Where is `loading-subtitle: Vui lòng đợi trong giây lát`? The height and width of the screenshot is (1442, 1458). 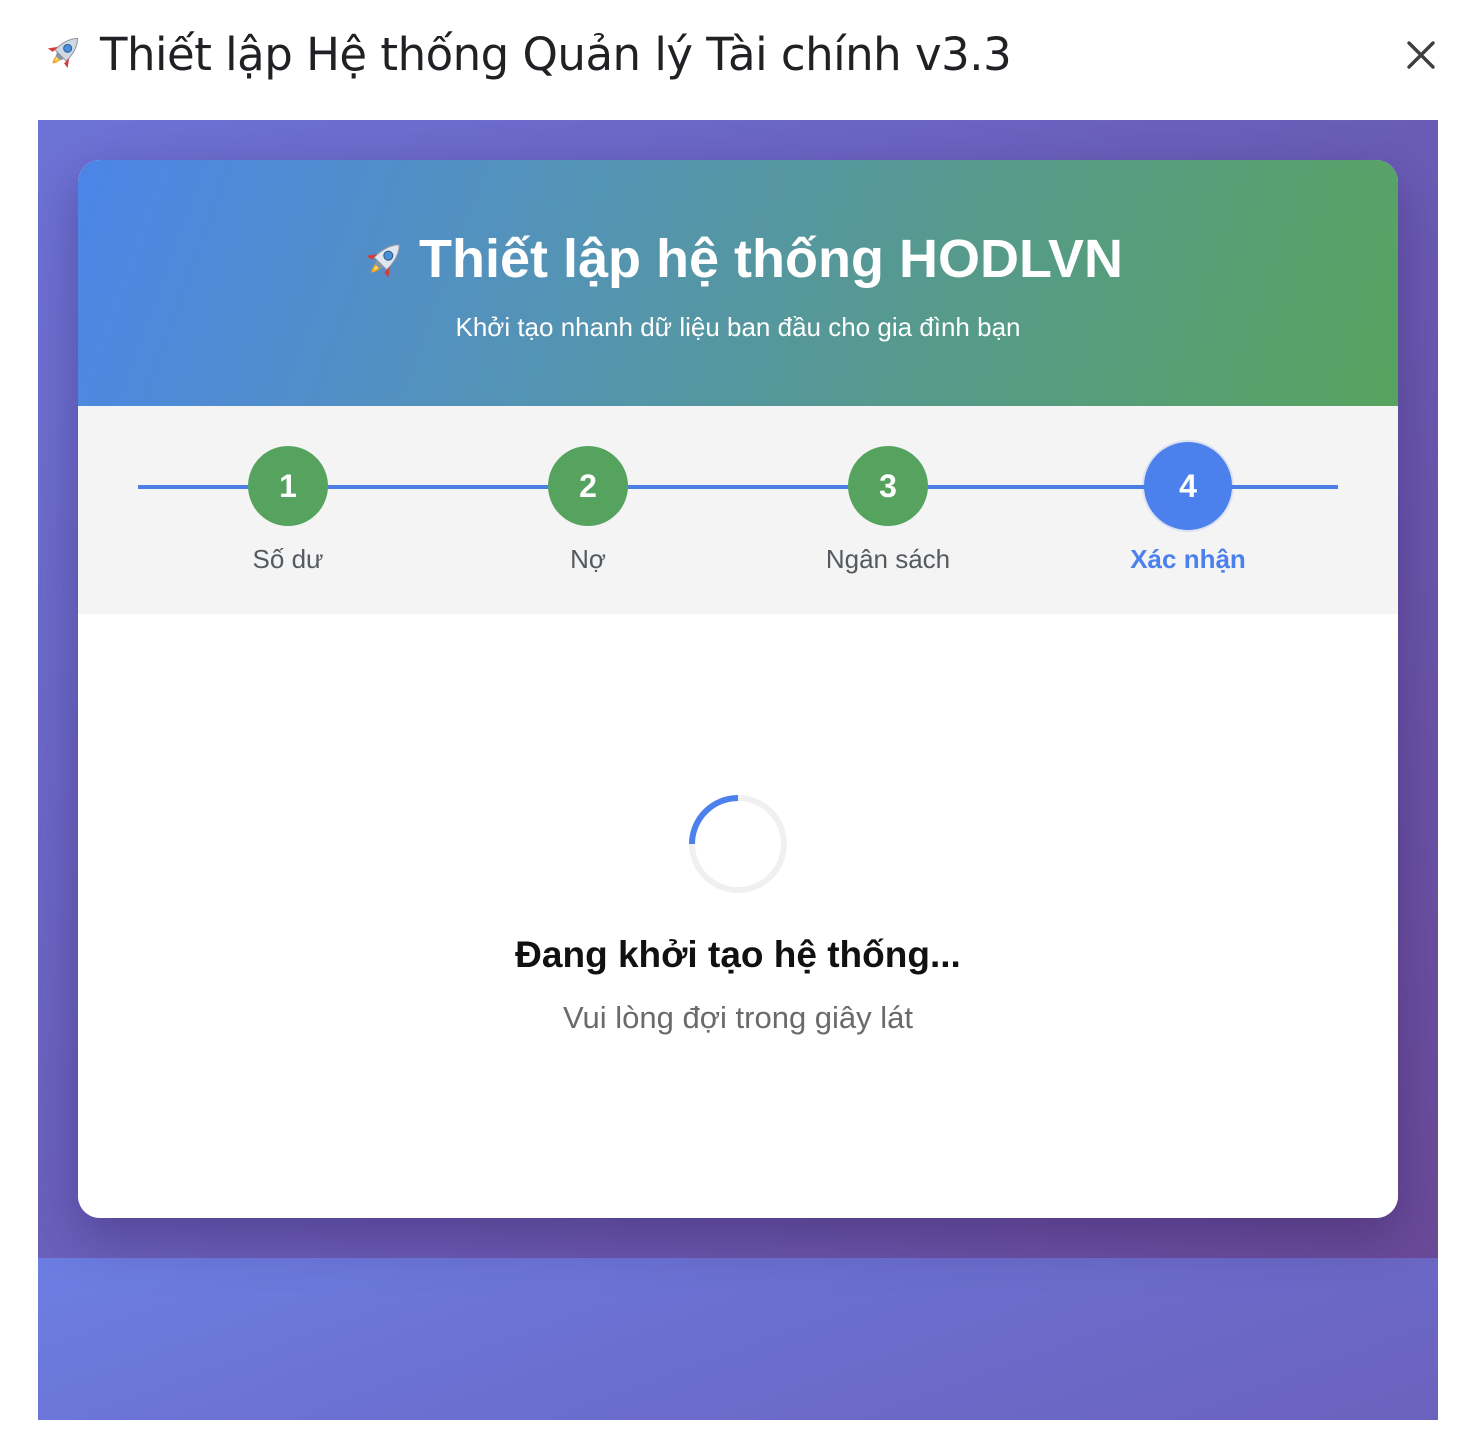 loading-subtitle: Vui lòng đợi trong giây lát is located at coordinates (738, 1017).